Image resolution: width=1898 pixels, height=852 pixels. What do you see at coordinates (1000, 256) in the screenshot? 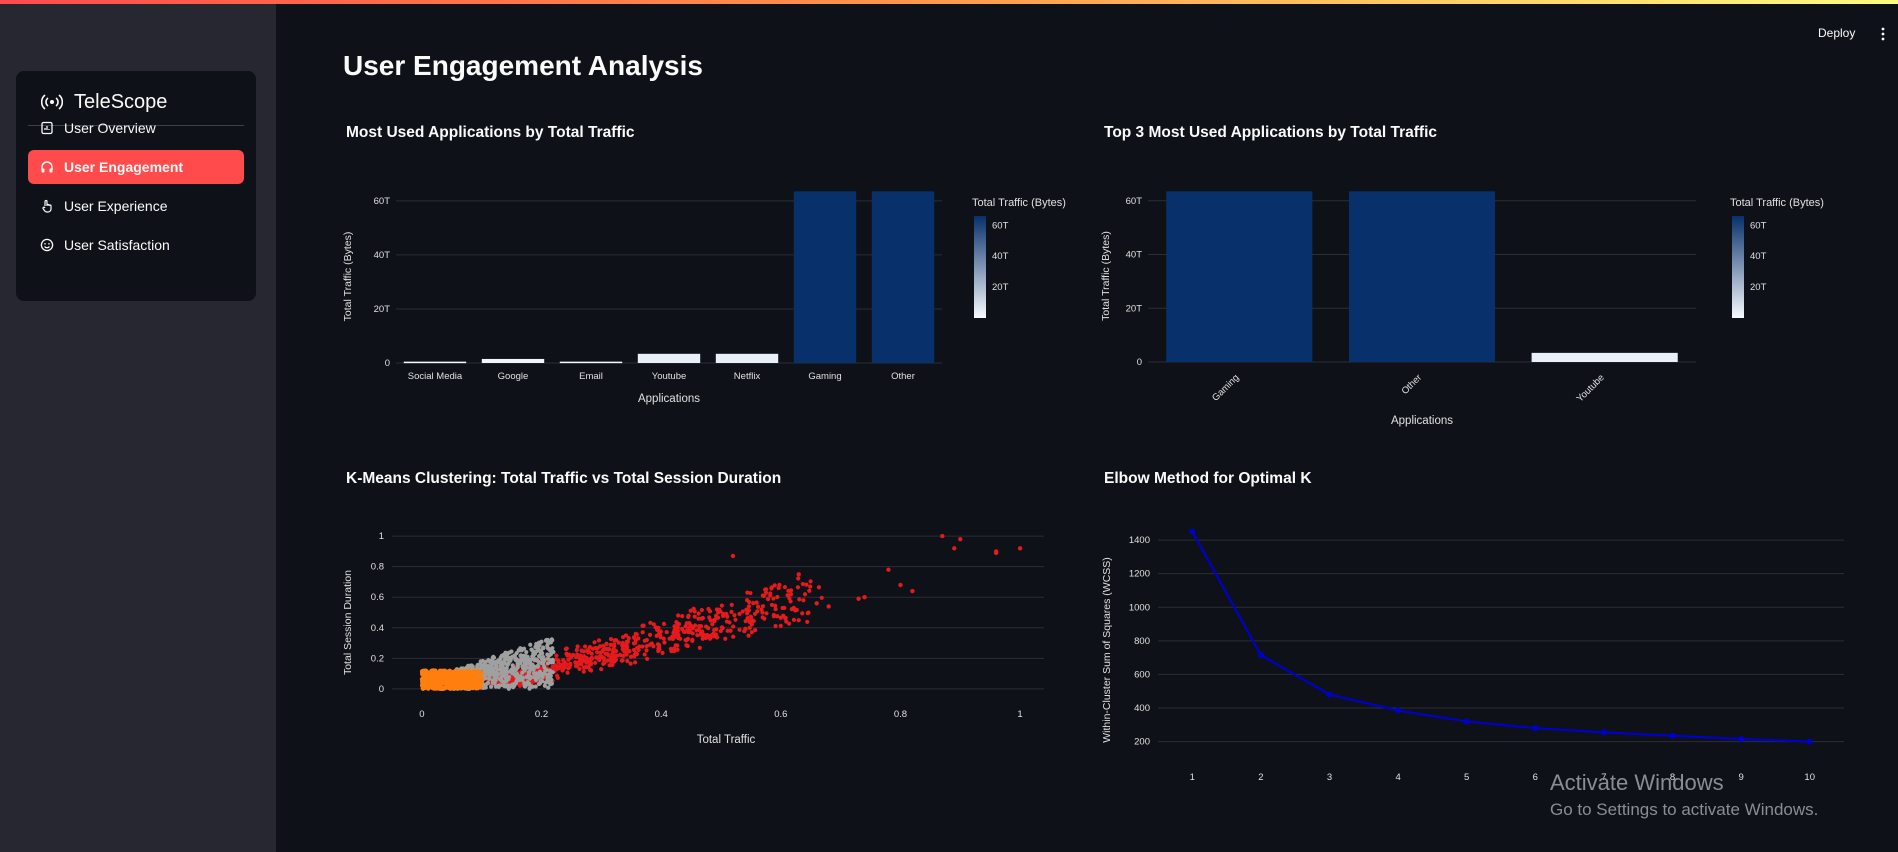
I see `colorbar-tick-label: 40T` at bounding box center [1000, 256].